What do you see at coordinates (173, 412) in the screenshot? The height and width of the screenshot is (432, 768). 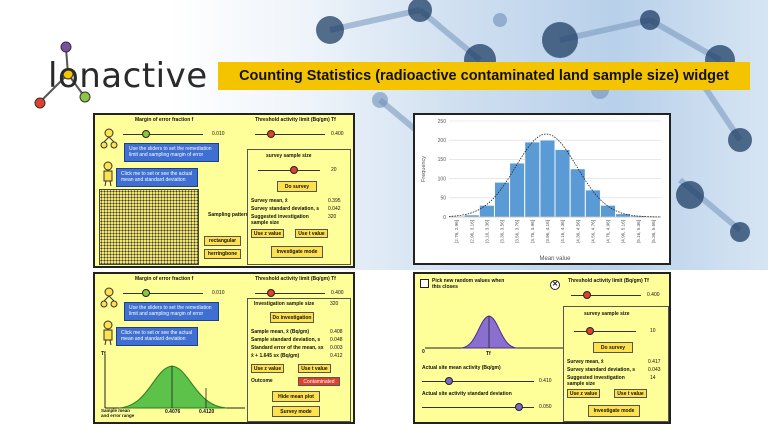 I see `mean-marker-value: 0.4076` at bounding box center [173, 412].